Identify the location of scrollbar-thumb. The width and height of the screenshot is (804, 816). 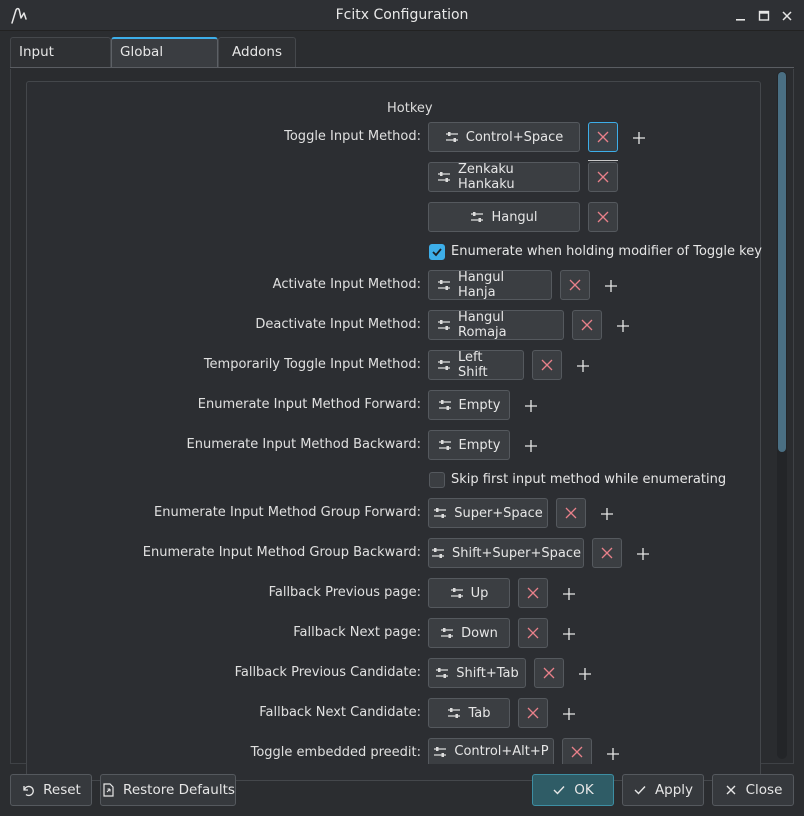
(782, 262).